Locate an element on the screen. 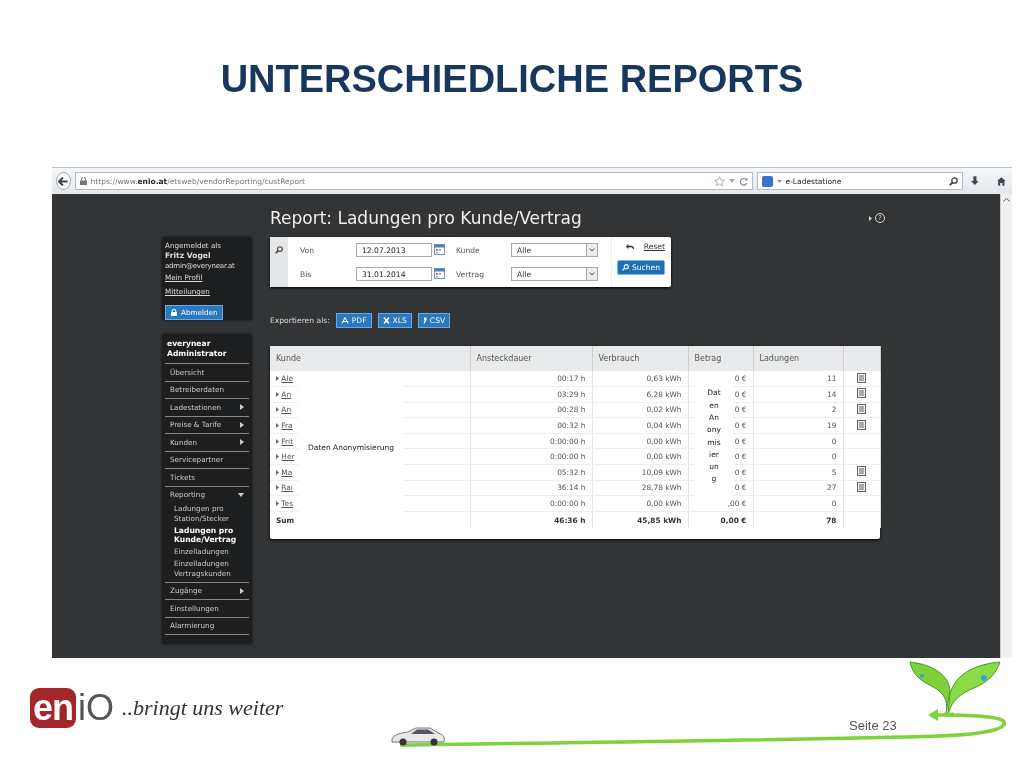 This screenshot has height=768, width=1024. report-title: Report: Ladungen pro Kunde/Vertrag is located at coordinates (426, 218).